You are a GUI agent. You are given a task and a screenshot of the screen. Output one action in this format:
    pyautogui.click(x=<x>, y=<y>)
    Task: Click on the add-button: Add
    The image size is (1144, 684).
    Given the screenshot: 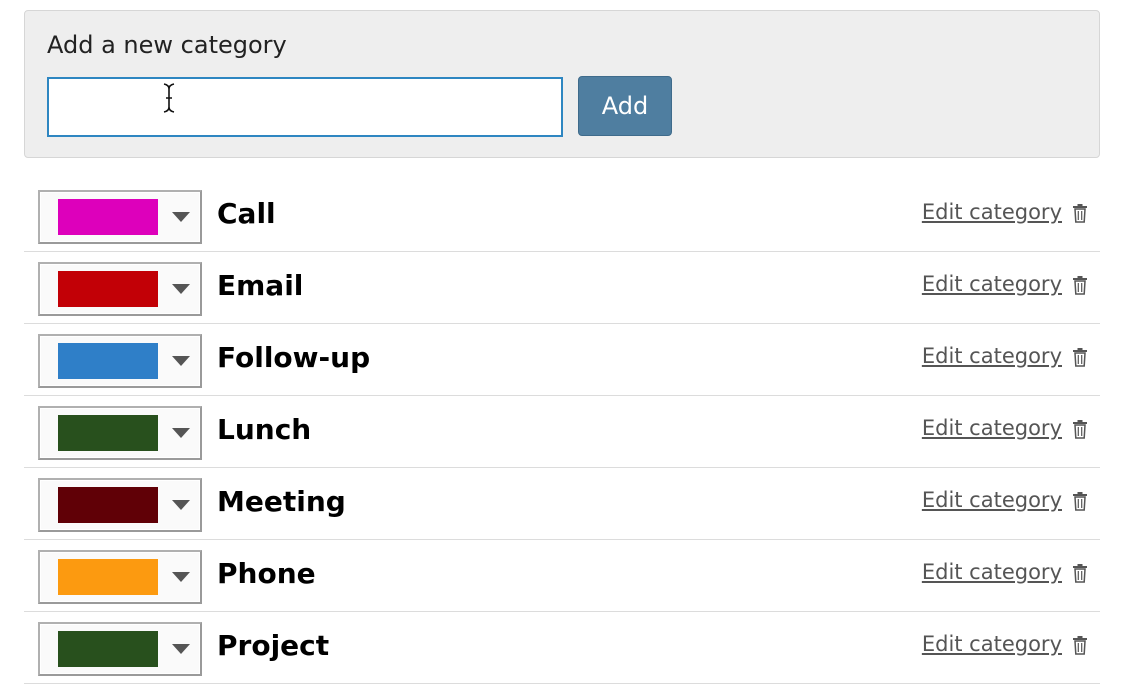 What is the action you would take?
    pyautogui.click(x=625, y=106)
    